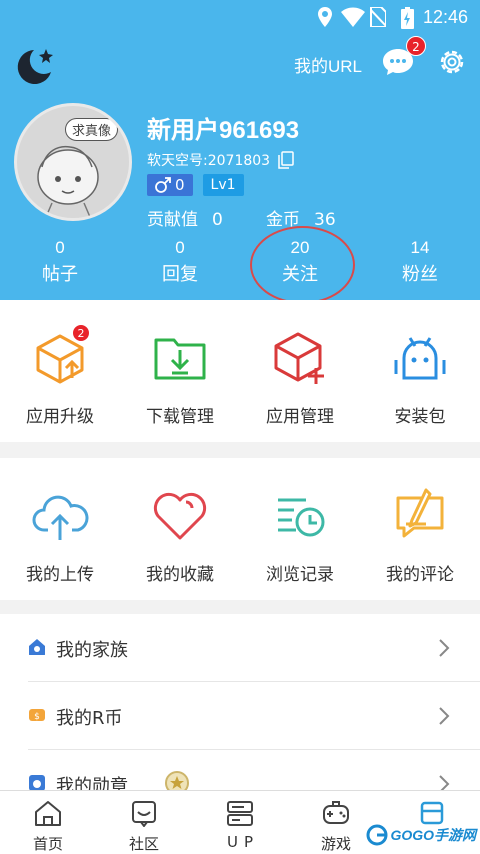 This screenshot has height=854, width=480. I want to click on level-badge: Lv1, so click(223, 185).